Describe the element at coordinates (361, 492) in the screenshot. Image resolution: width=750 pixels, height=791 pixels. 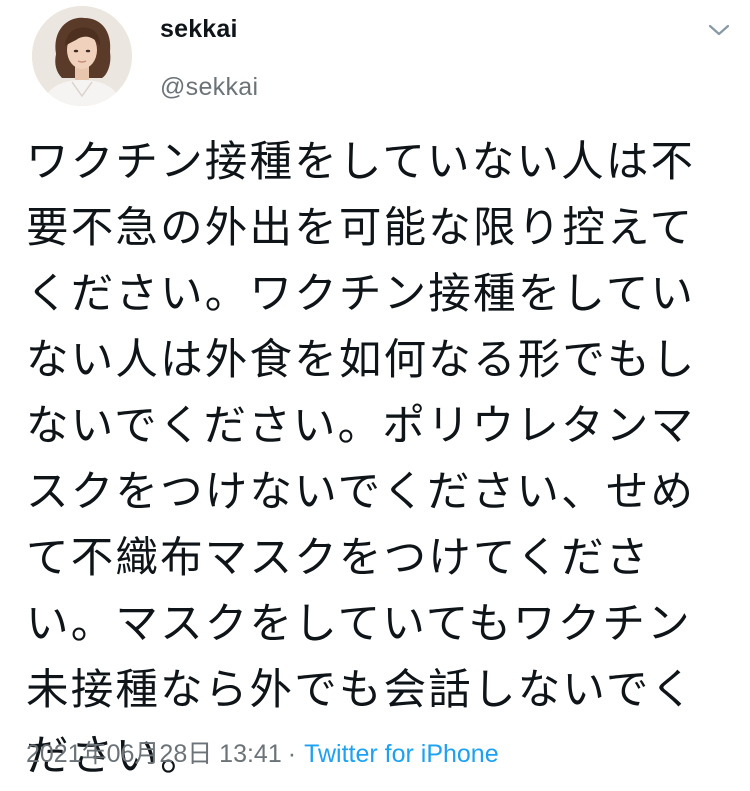
I see `tweet-text-line: スクをつけないでください、せめ` at that location.